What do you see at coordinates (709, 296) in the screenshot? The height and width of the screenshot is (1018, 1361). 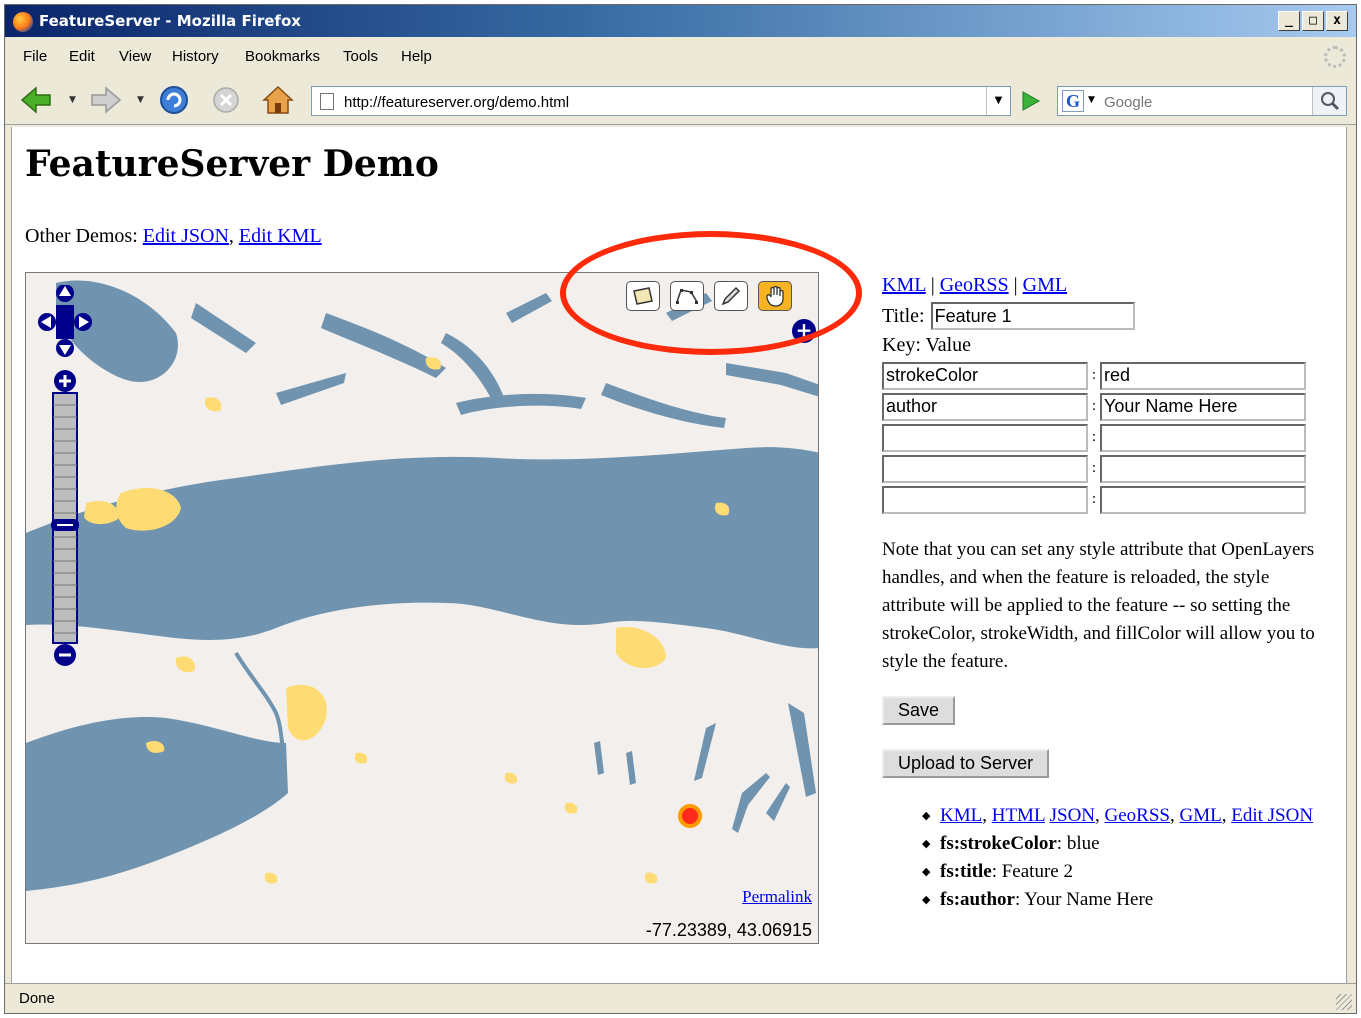 I see `edit-toolbar` at bounding box center [709, 296].